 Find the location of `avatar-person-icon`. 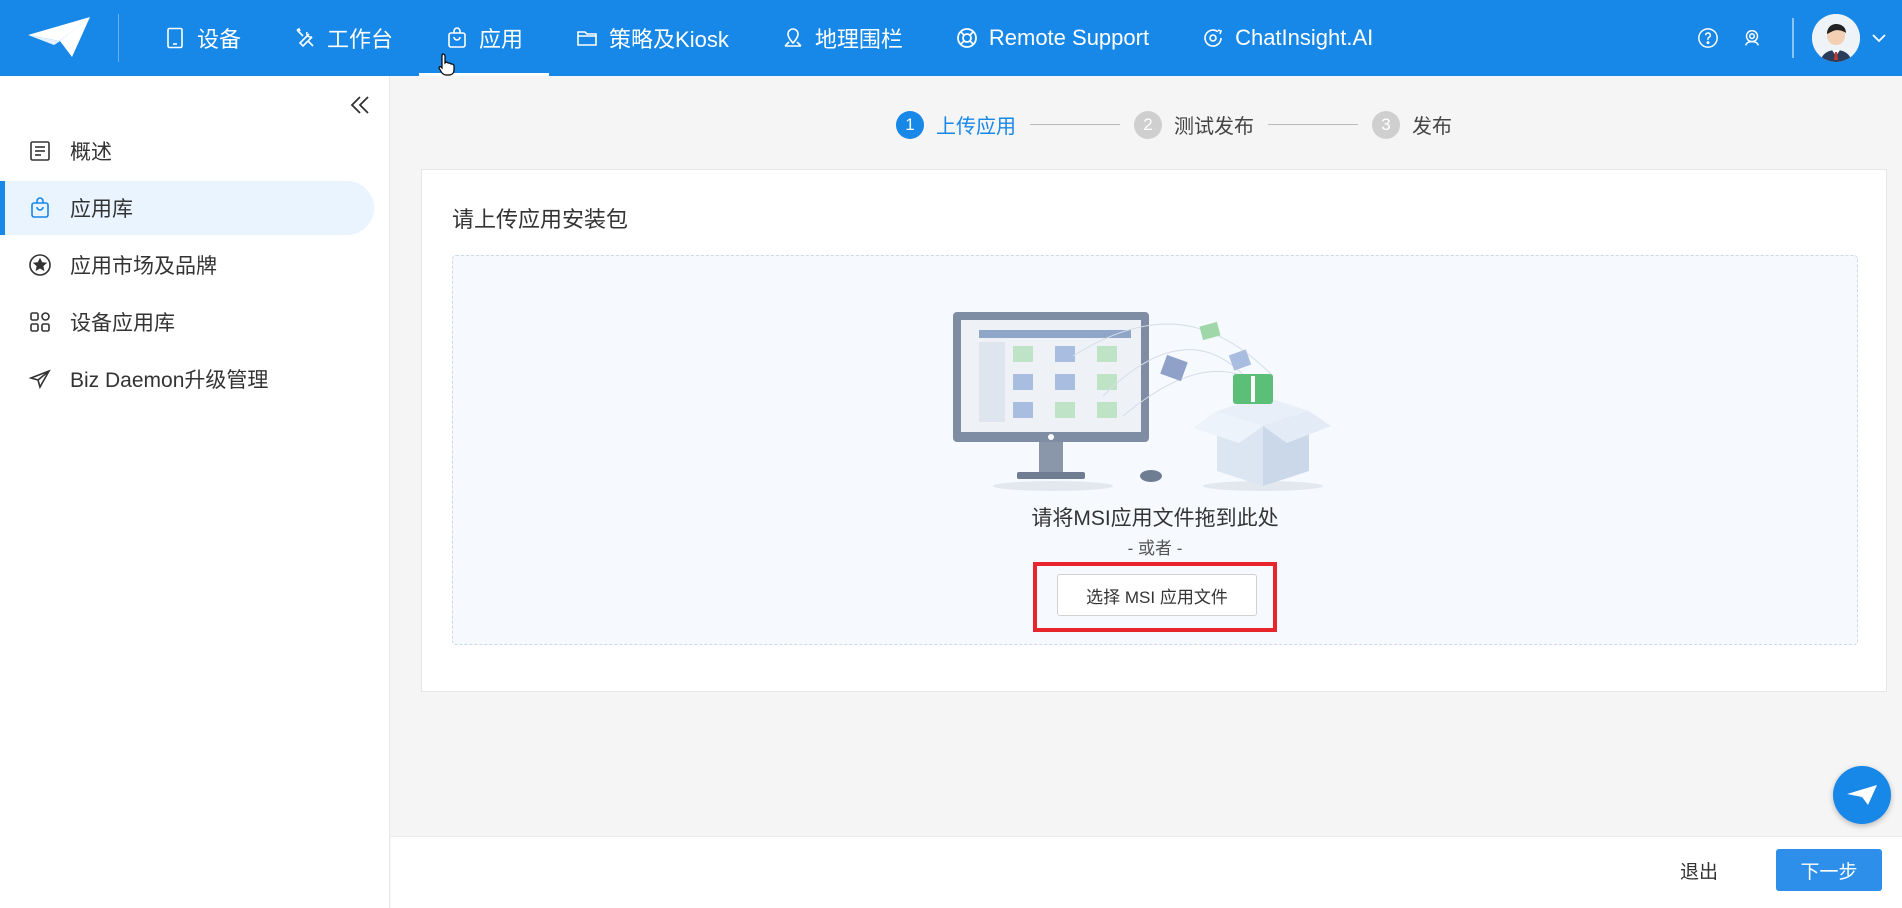

avatar-person-icon is located at coordinates (1836, 38).